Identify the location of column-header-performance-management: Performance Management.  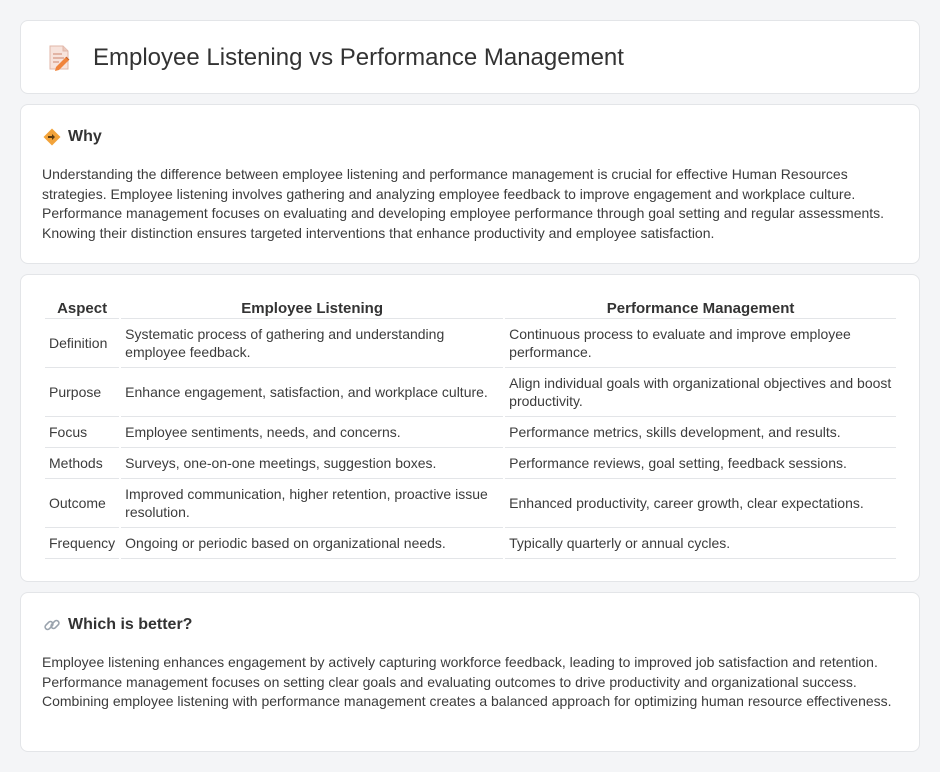
(700, 307).